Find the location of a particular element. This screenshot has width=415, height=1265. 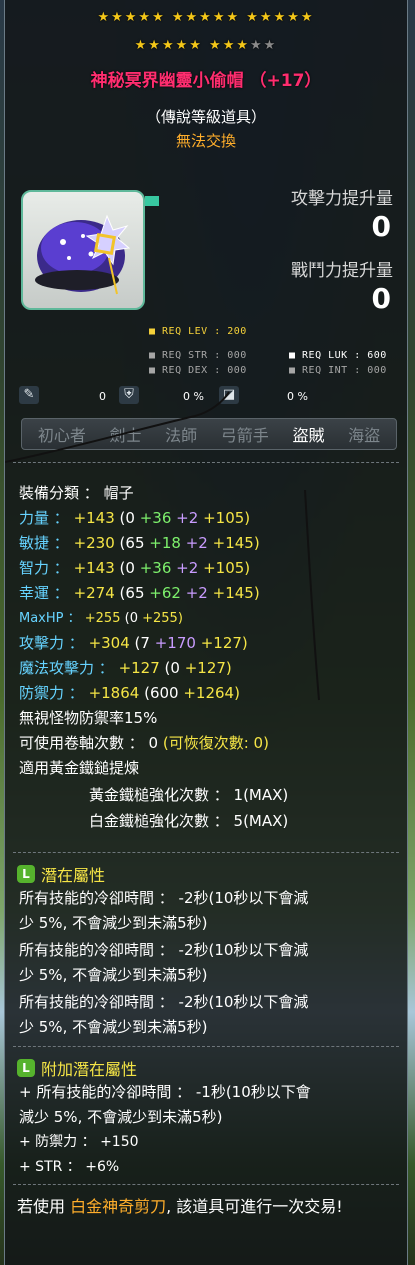

req-str: ■ REQ STR : 000 is located at coordinates (198, 355).